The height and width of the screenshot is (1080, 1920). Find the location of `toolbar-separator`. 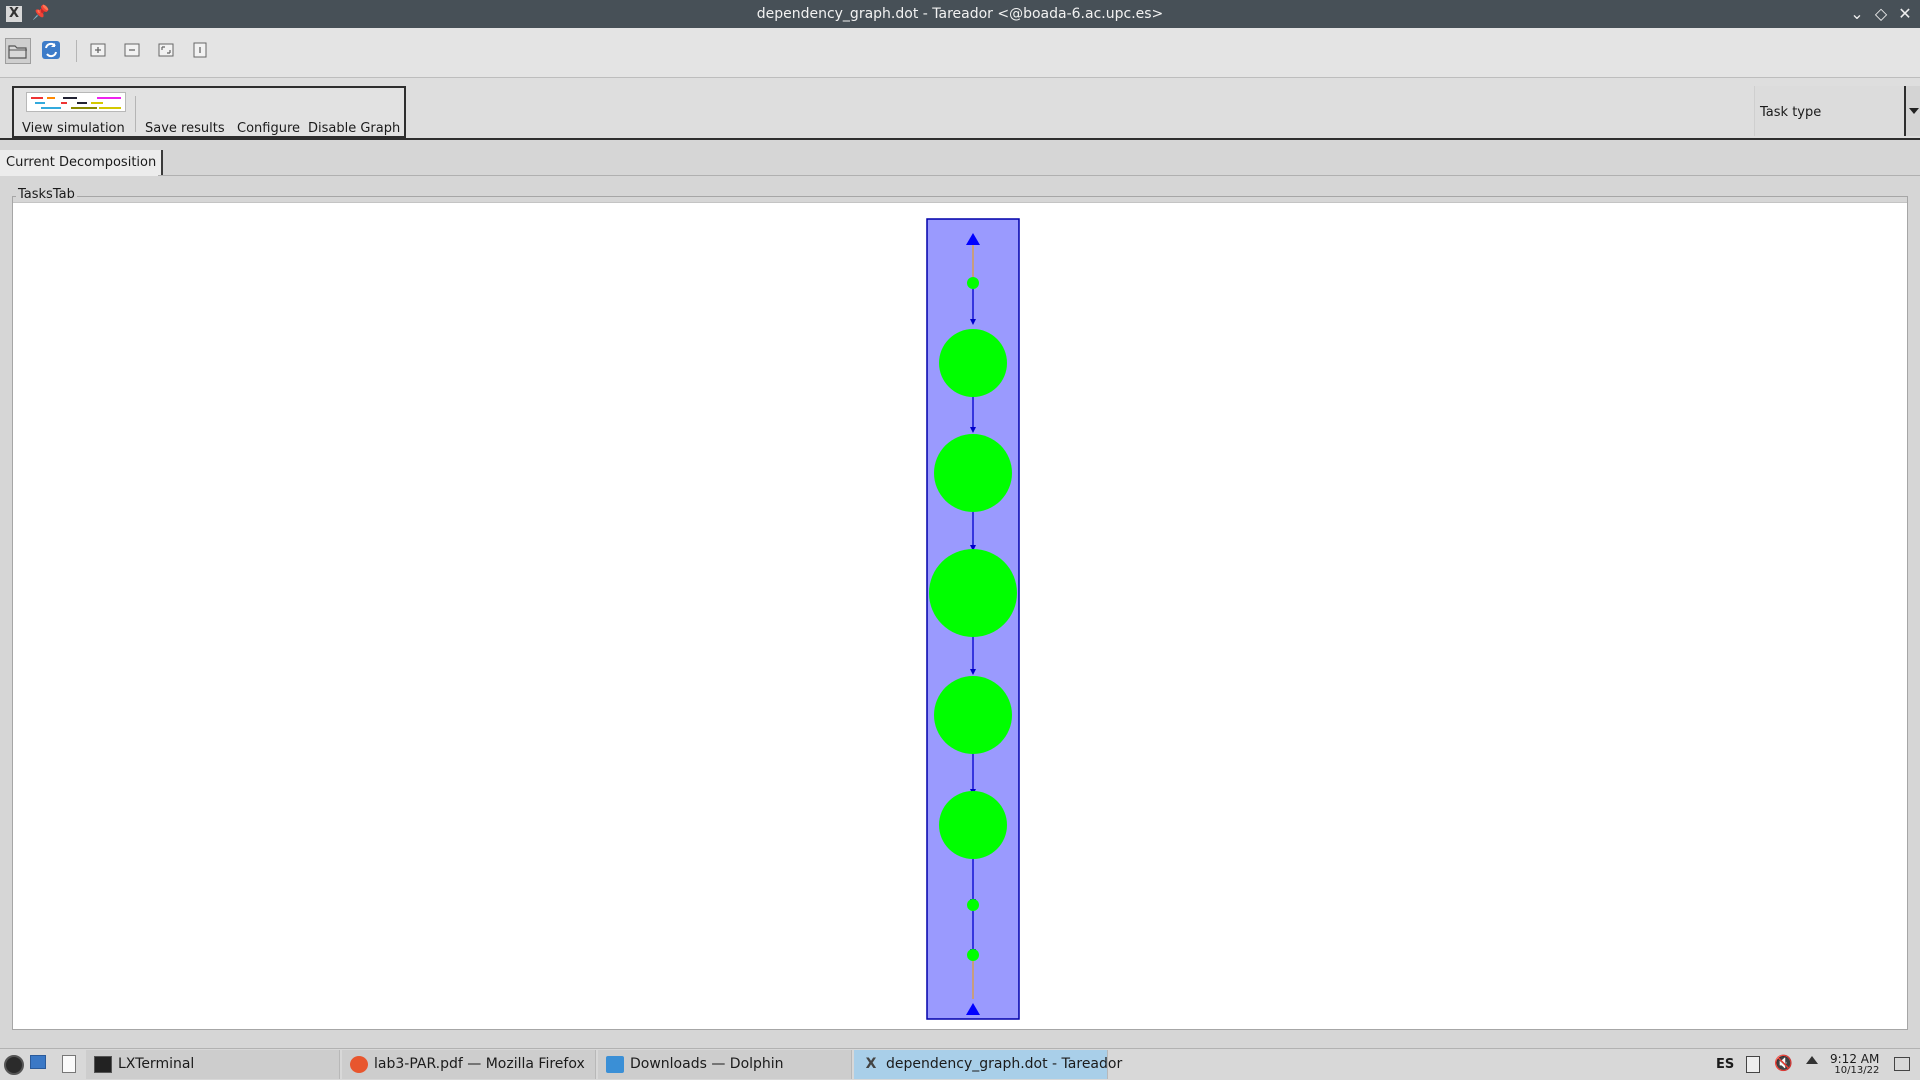

toolbar-separator is located at coordinates (76, 51).